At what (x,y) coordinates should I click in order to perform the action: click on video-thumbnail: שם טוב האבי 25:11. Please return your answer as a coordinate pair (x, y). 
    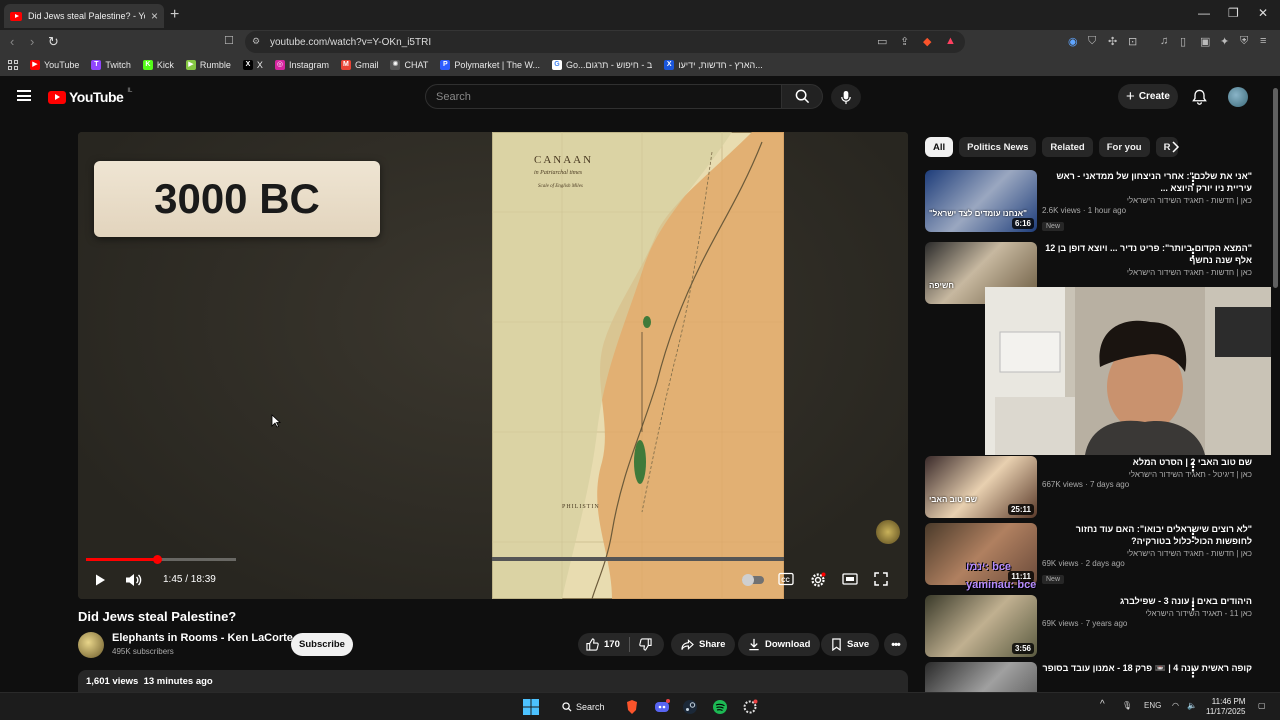
    Looking at the image, I should click on (981, 487).